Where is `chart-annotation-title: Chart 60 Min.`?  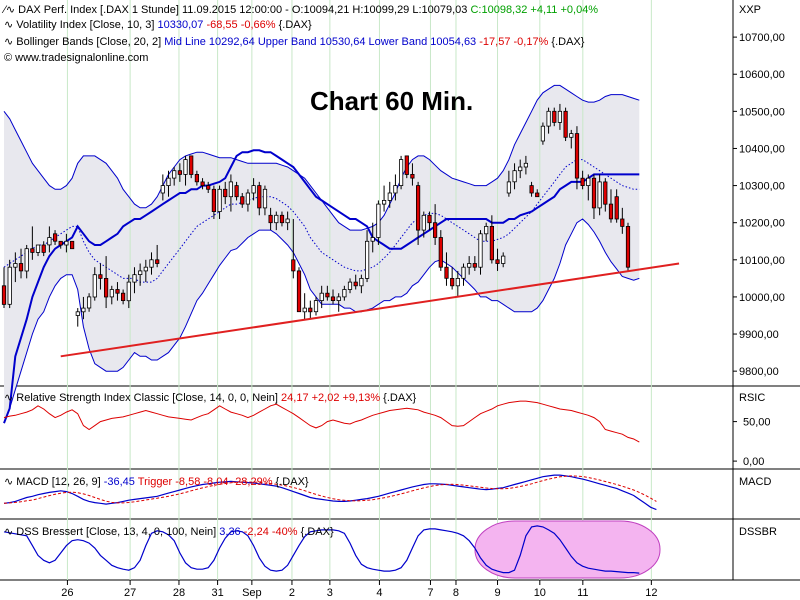 chart-annotation-title: Chart 60 Min. is located at coordinates (391, 101).